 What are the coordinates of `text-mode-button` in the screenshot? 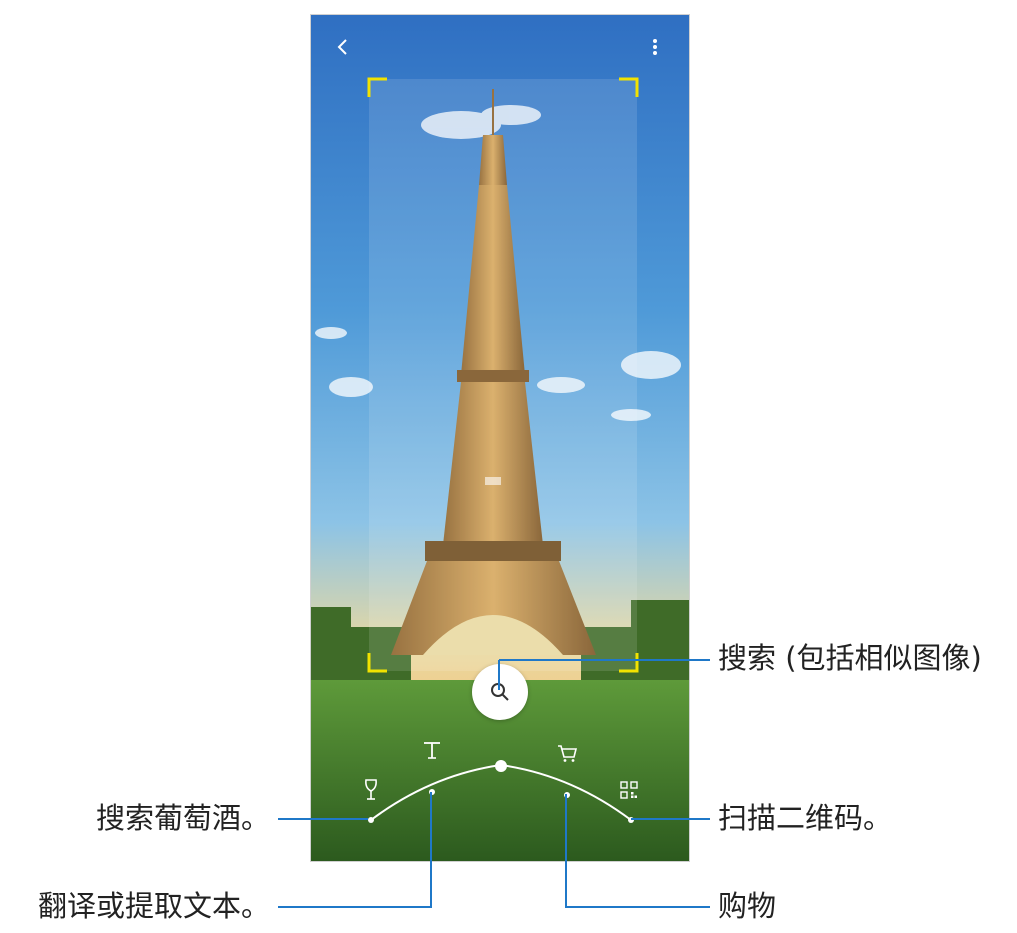 It's located at (432, 750).